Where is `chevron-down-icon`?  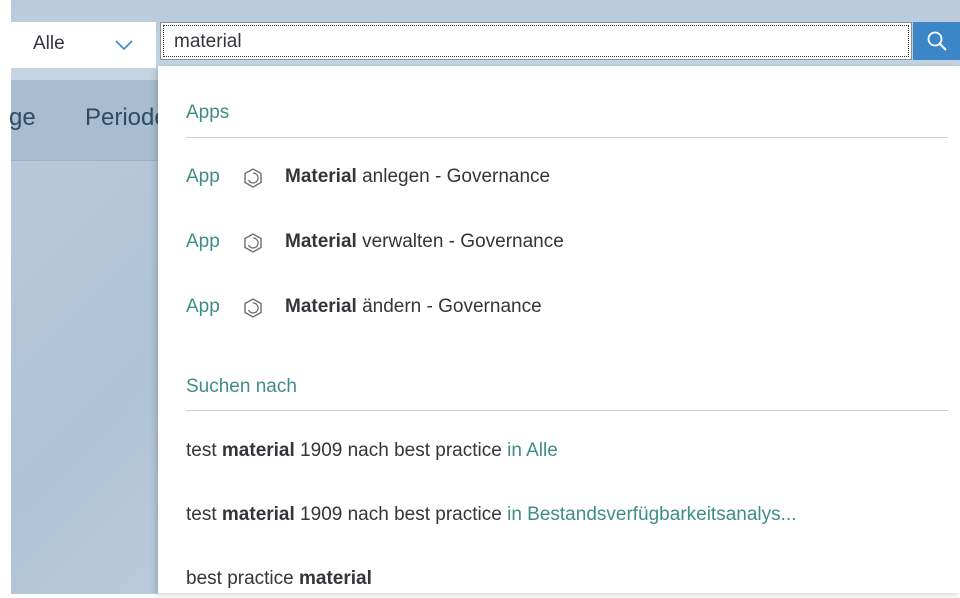 chevron-down-icon is located at coordinates (124, 45).